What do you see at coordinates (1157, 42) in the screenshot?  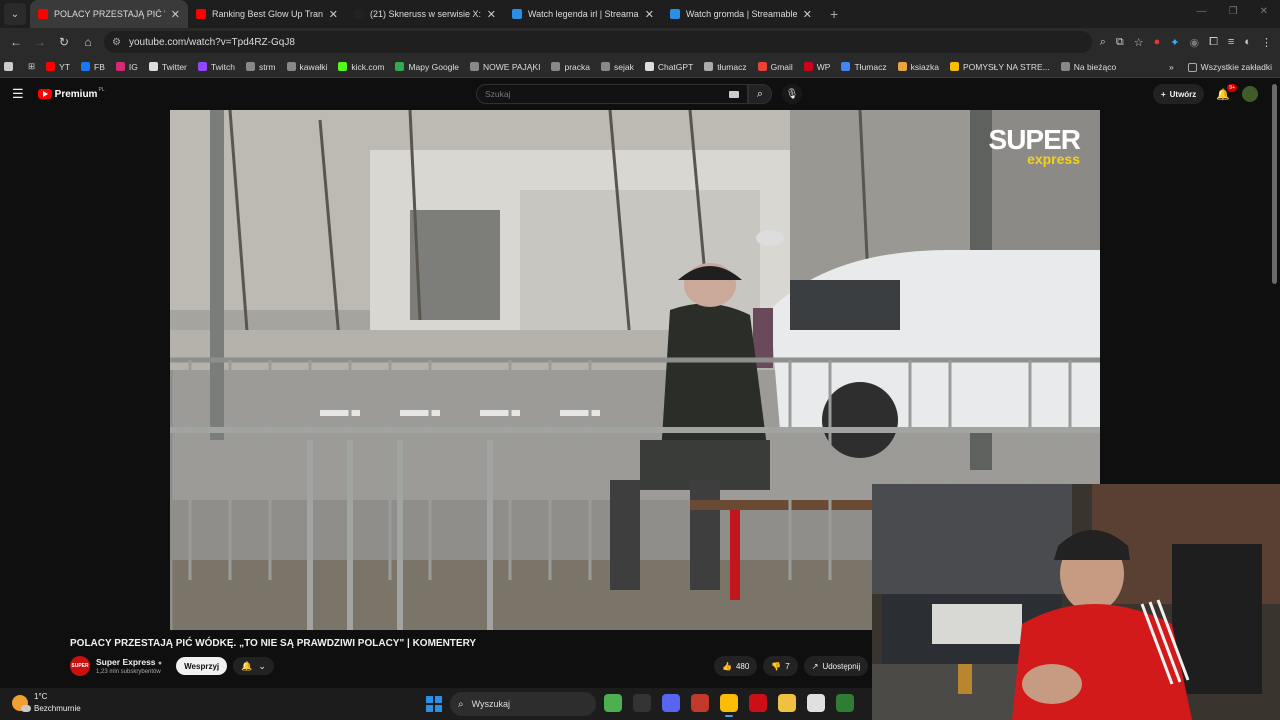 I see `record-extension-icon: ●` at bounding box center [1157, 42].